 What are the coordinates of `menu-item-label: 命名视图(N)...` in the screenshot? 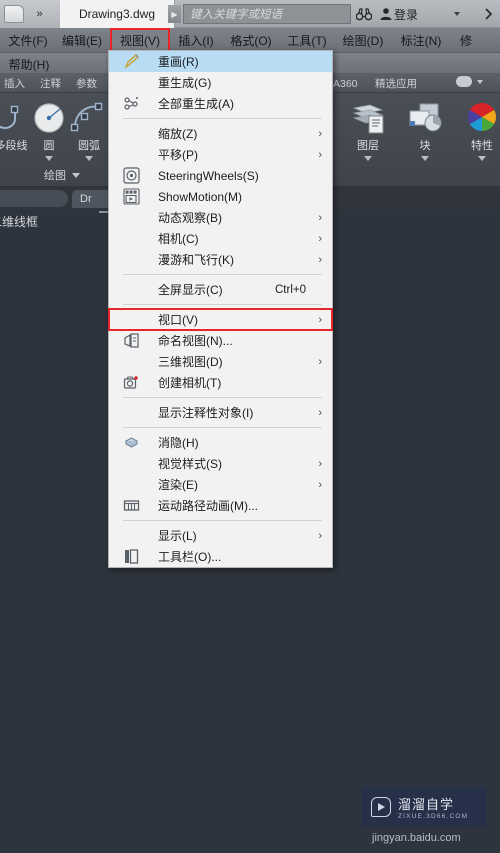 It's located at (195, 341).